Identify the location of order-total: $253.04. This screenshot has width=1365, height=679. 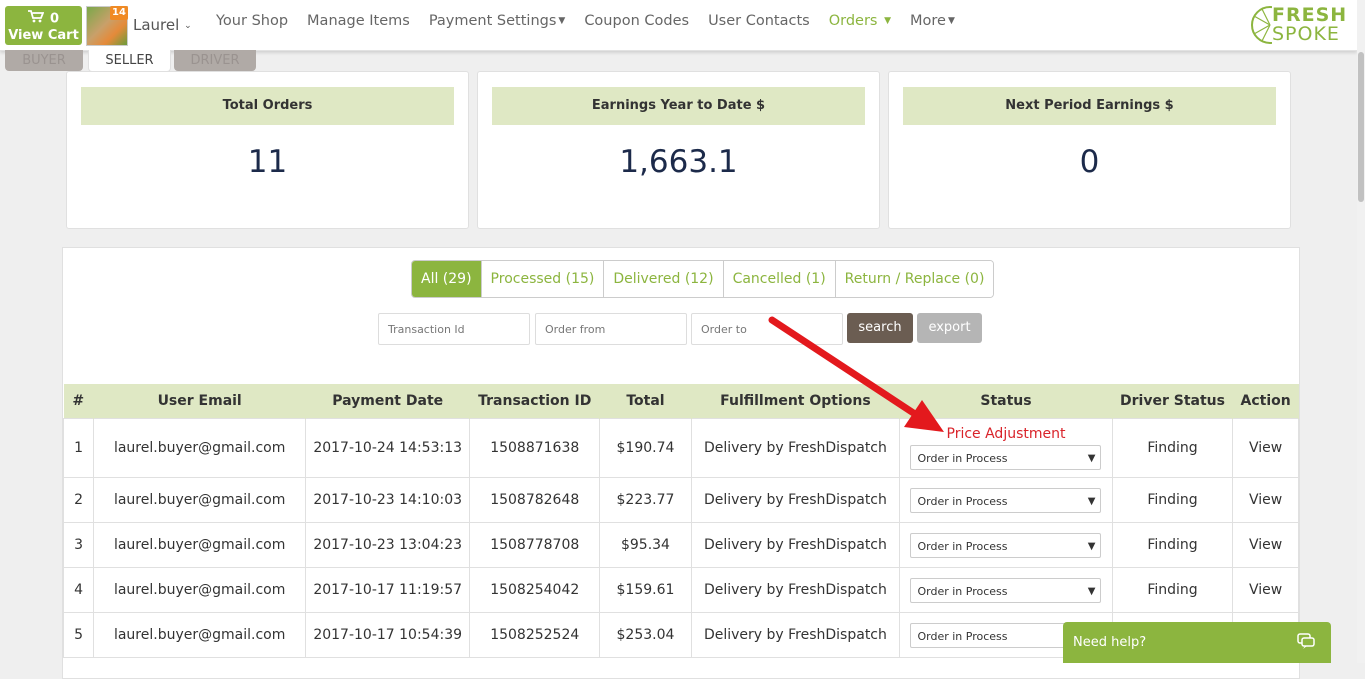
(645, 635).